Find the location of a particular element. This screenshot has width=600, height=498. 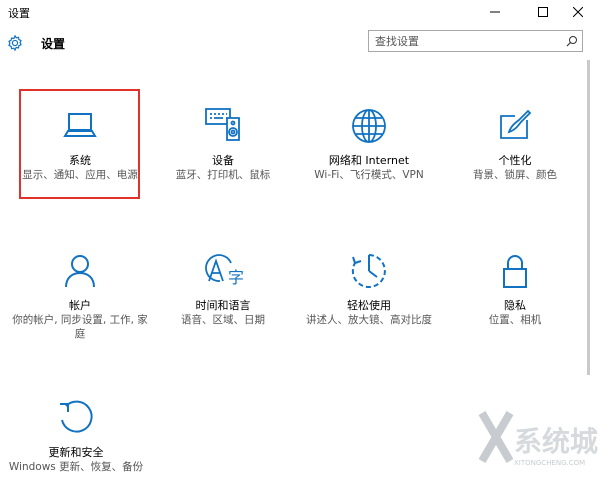

tile-accounts: 帐户 你的帐户, 同步设置, 工作, 家庭 is located at coordinates (80, 301).